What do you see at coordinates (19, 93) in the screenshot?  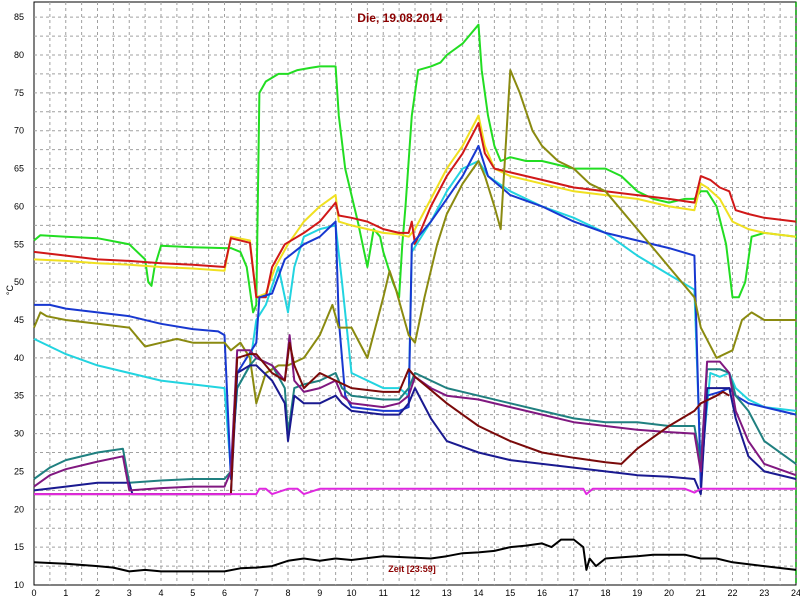 I see `y-tick-label: 75` at bounding box center [19, 93].